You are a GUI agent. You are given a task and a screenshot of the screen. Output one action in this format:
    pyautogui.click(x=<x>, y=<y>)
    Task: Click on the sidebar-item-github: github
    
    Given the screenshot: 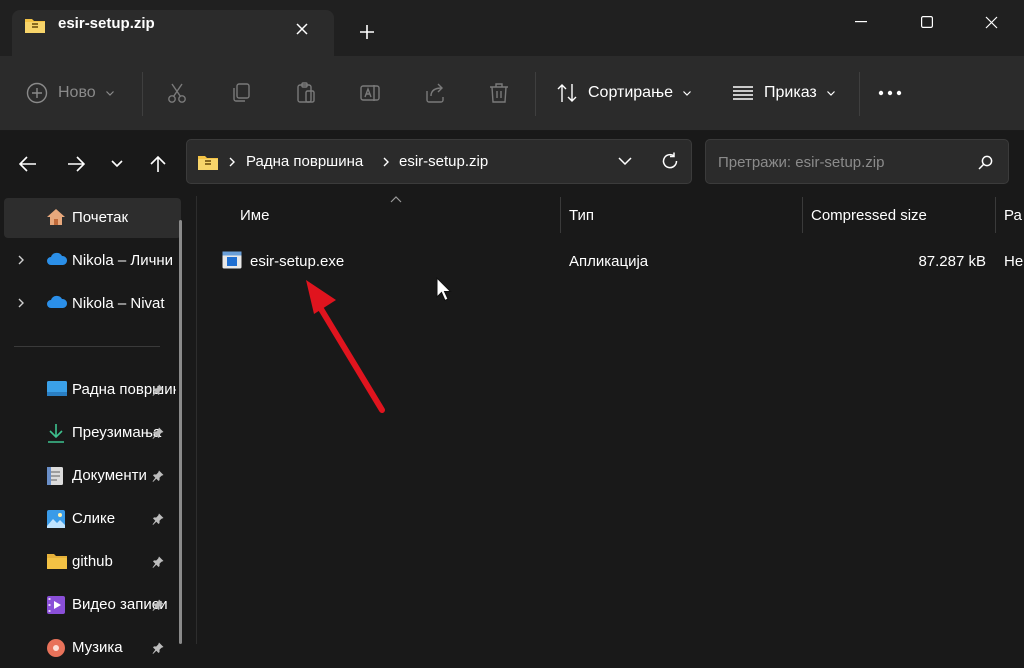 What is the action you would take?
    pyautogui.click(x=92, y=562)
    